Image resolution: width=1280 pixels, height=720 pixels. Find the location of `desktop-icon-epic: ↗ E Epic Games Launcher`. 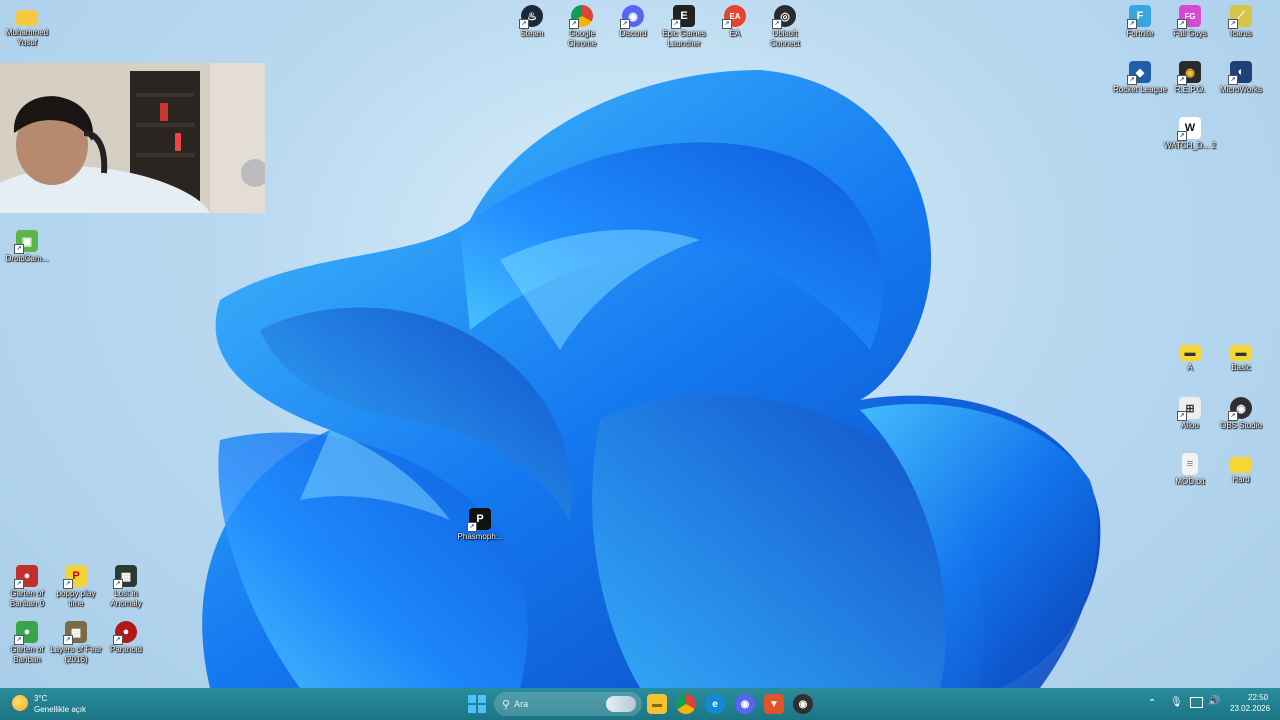

desktop-icon-epic: ↗ E Epic Games Launcher is located at coordinates (684, 27).